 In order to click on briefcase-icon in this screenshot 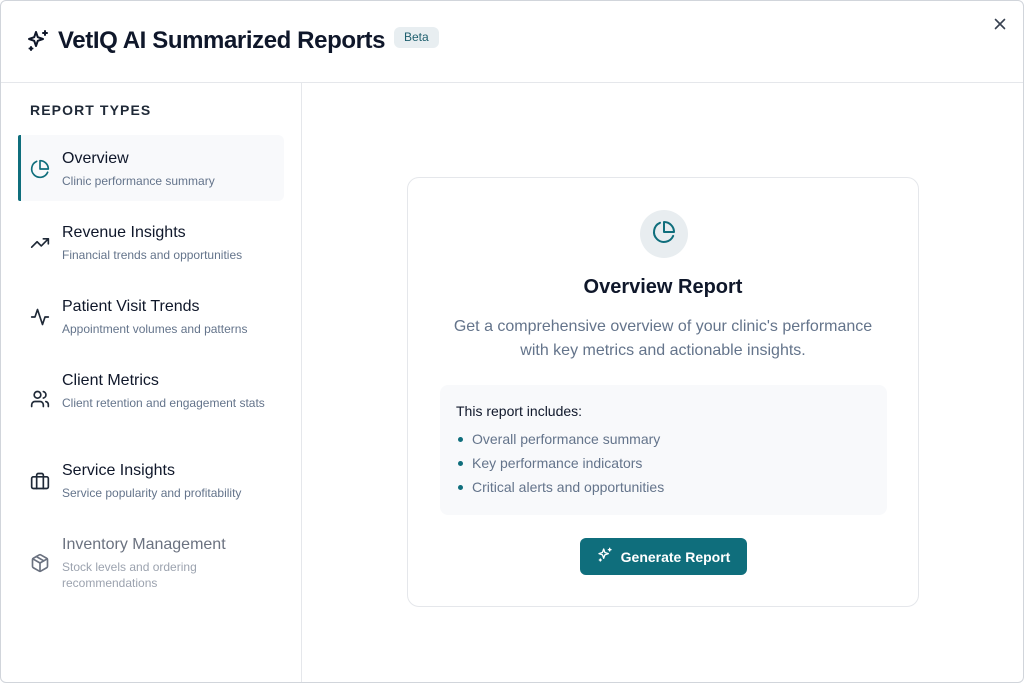, I will do `click(40, 481)`.